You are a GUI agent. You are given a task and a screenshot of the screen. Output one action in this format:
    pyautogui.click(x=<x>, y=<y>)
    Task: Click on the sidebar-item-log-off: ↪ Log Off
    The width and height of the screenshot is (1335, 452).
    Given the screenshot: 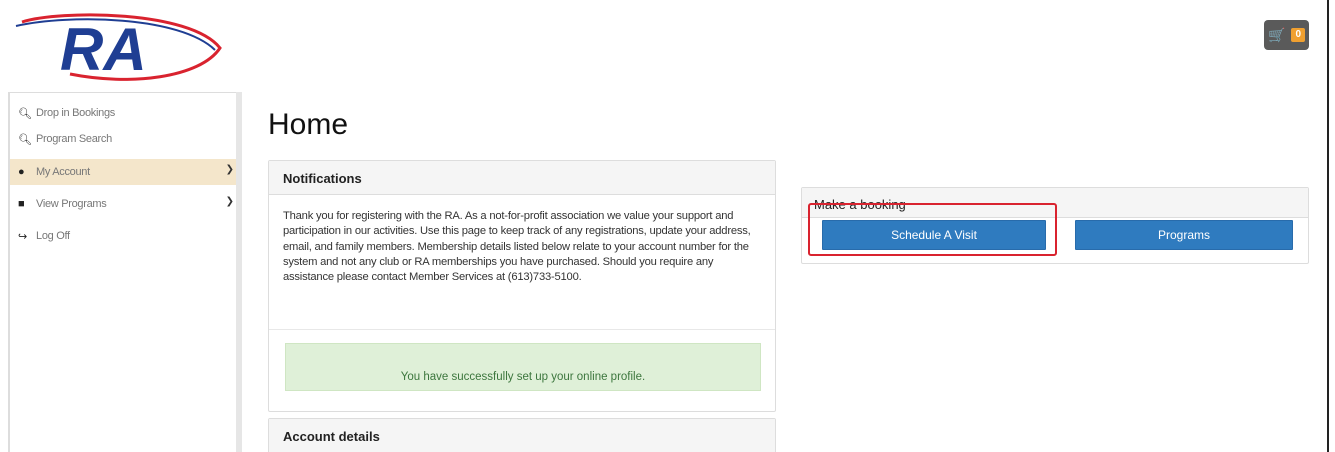 What is the action you would take?
    pyautogui.click(x=126, y=236)
    